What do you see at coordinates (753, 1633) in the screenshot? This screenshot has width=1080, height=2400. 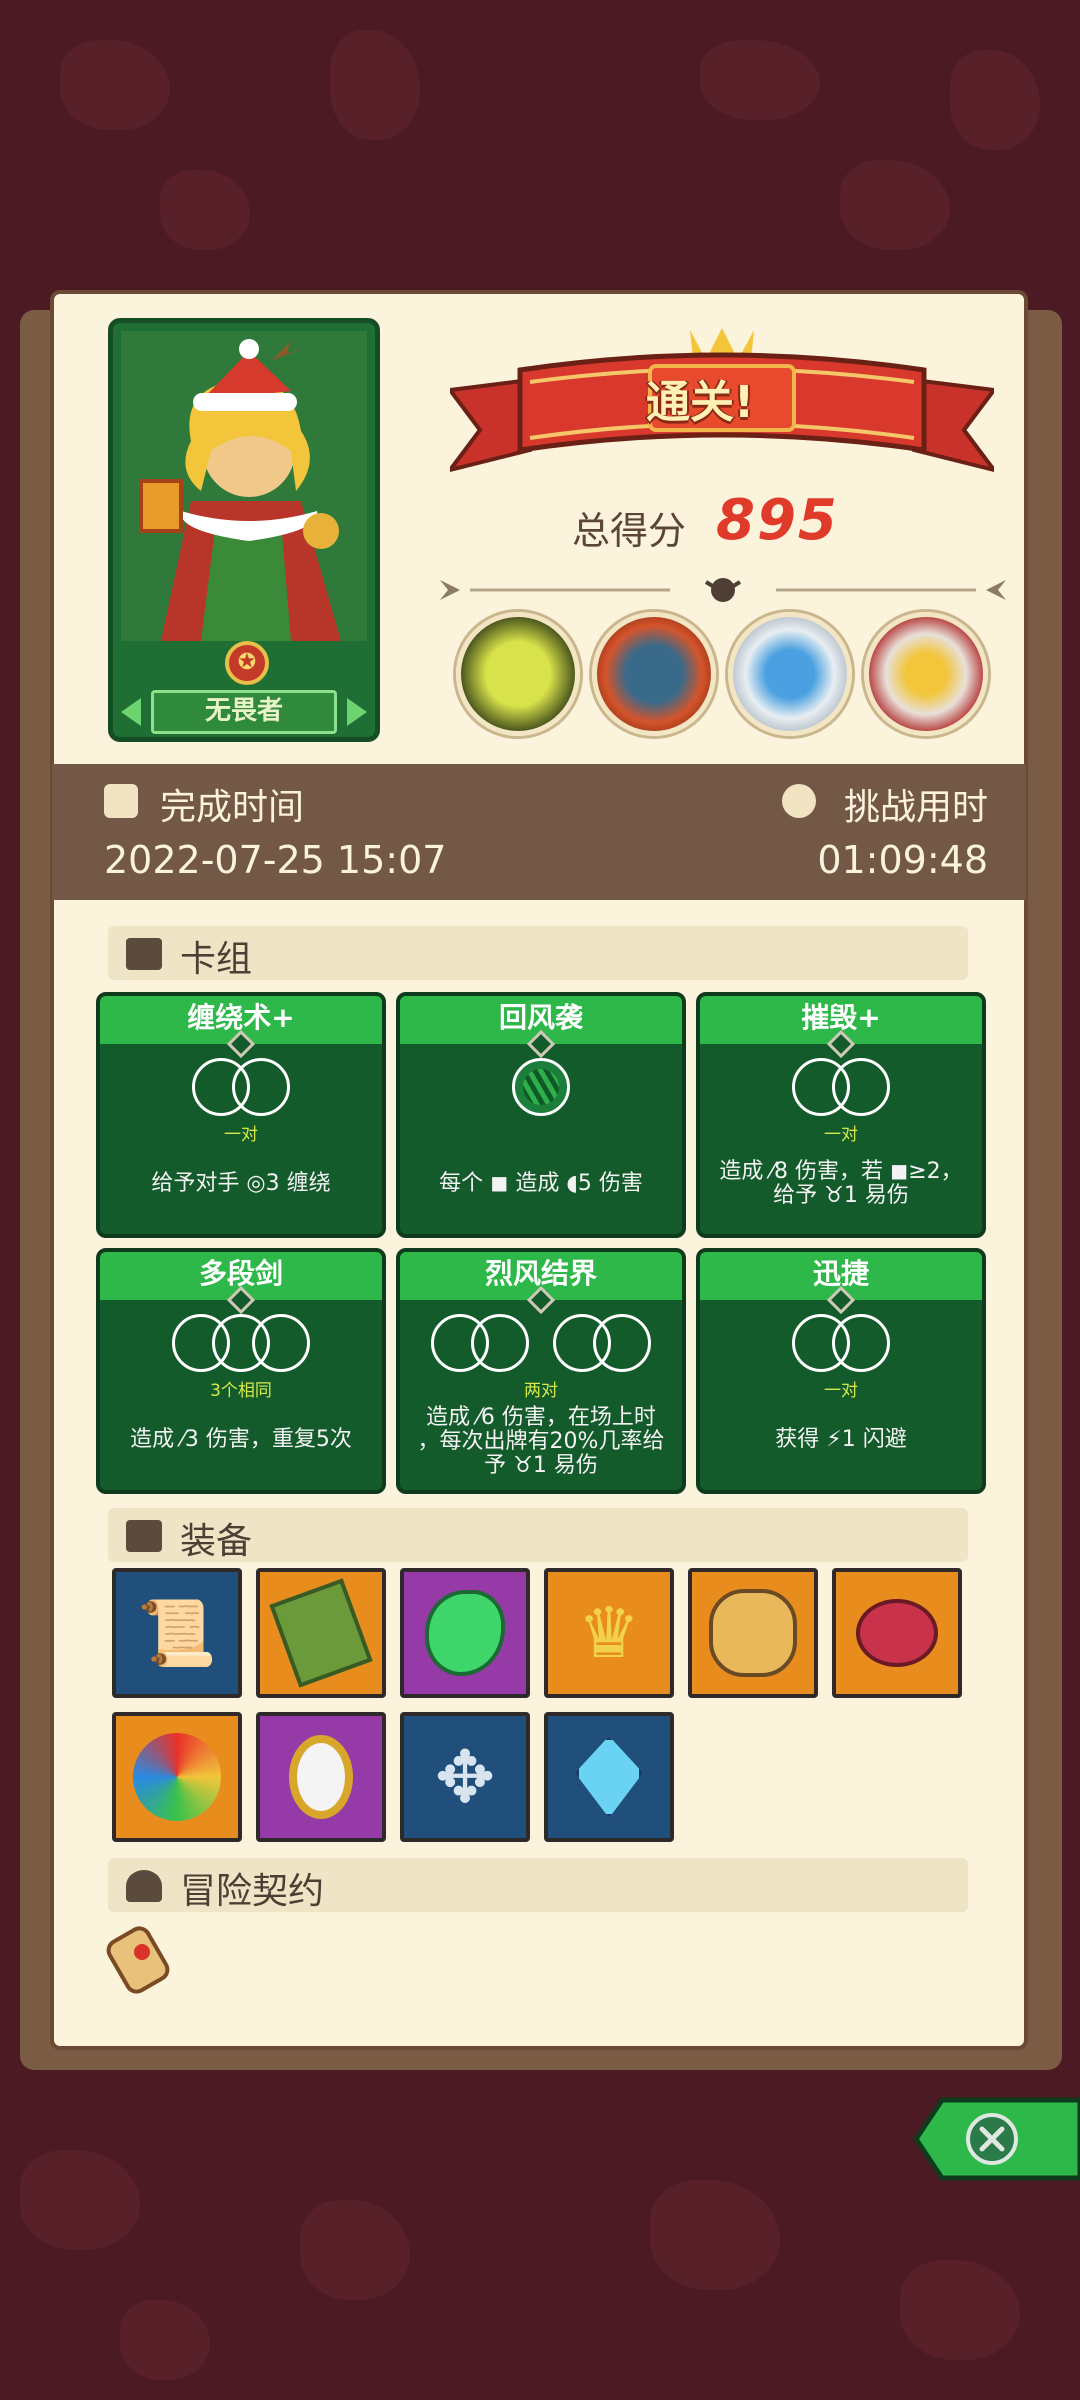 I see `treasure-sack-icon` at bounding box center [753, 1633].